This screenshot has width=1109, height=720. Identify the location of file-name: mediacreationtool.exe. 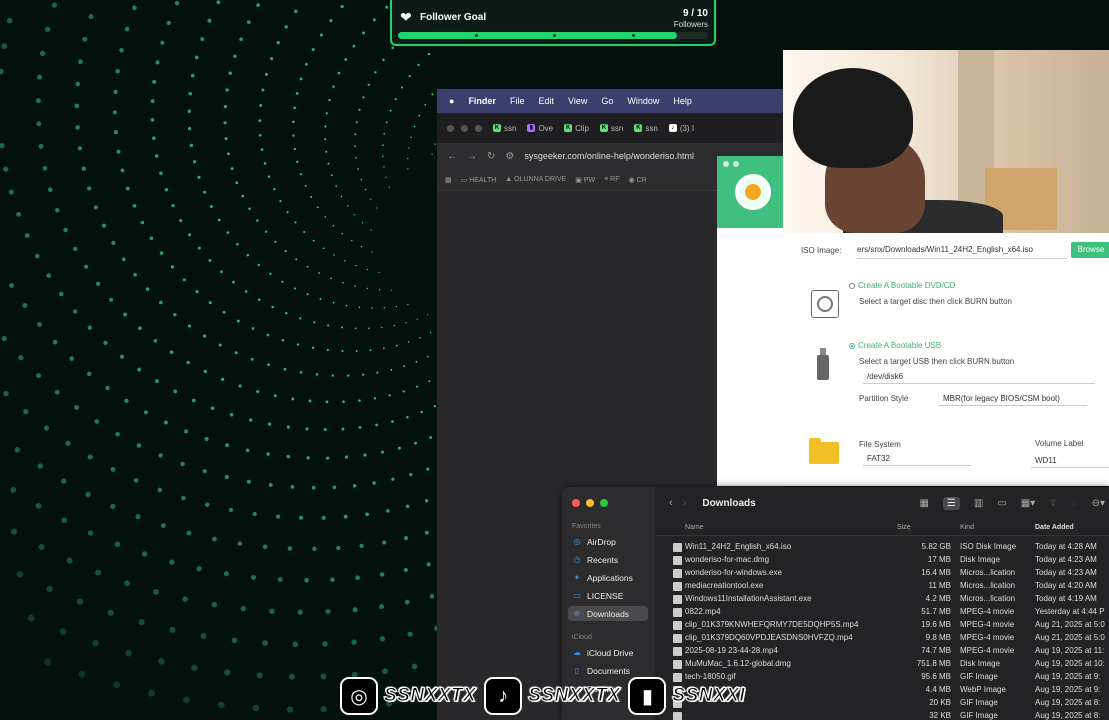
(724, 585).